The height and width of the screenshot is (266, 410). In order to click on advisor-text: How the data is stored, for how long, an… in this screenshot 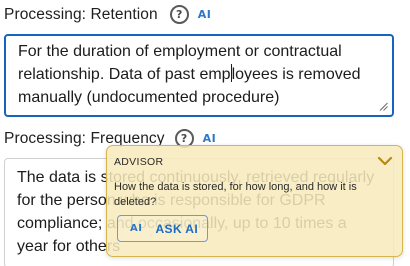, I will do `click(235, 194)`.